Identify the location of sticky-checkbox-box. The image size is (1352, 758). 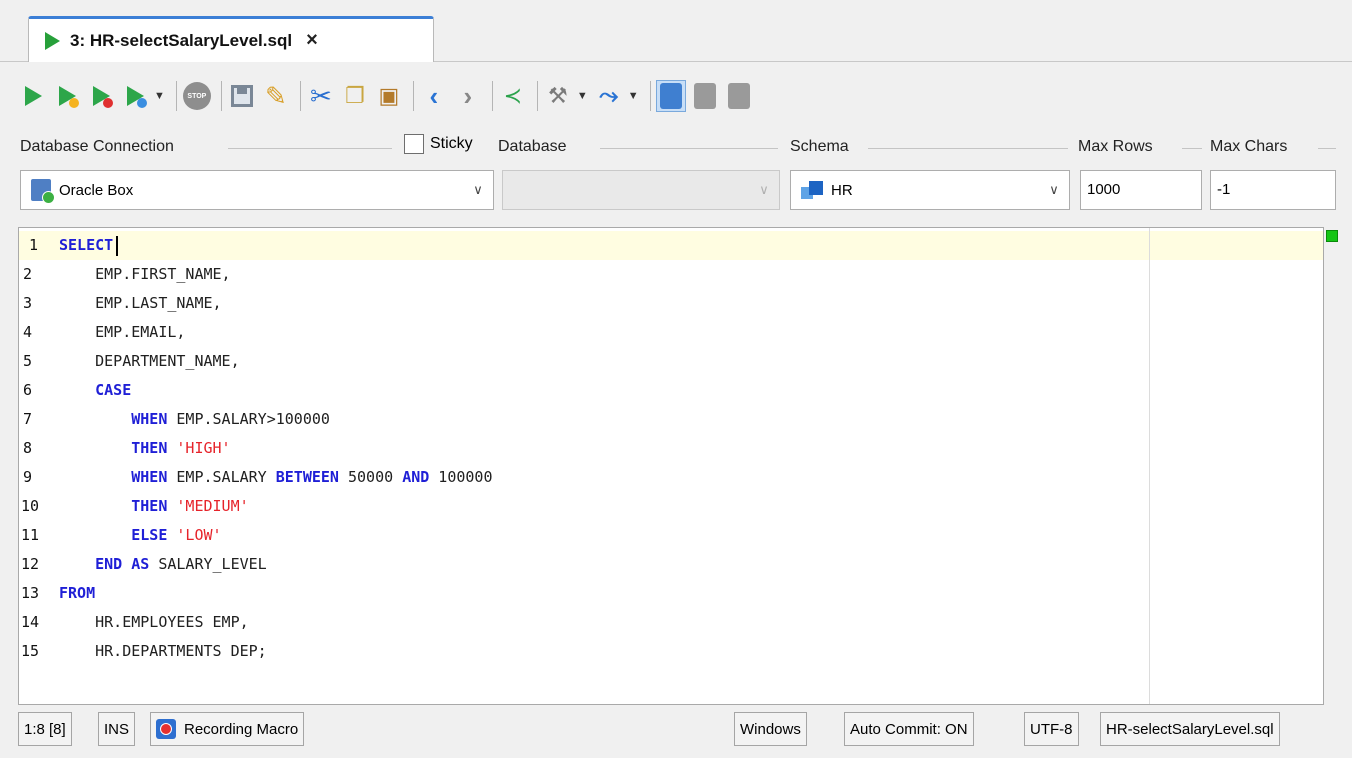
(414, 144).